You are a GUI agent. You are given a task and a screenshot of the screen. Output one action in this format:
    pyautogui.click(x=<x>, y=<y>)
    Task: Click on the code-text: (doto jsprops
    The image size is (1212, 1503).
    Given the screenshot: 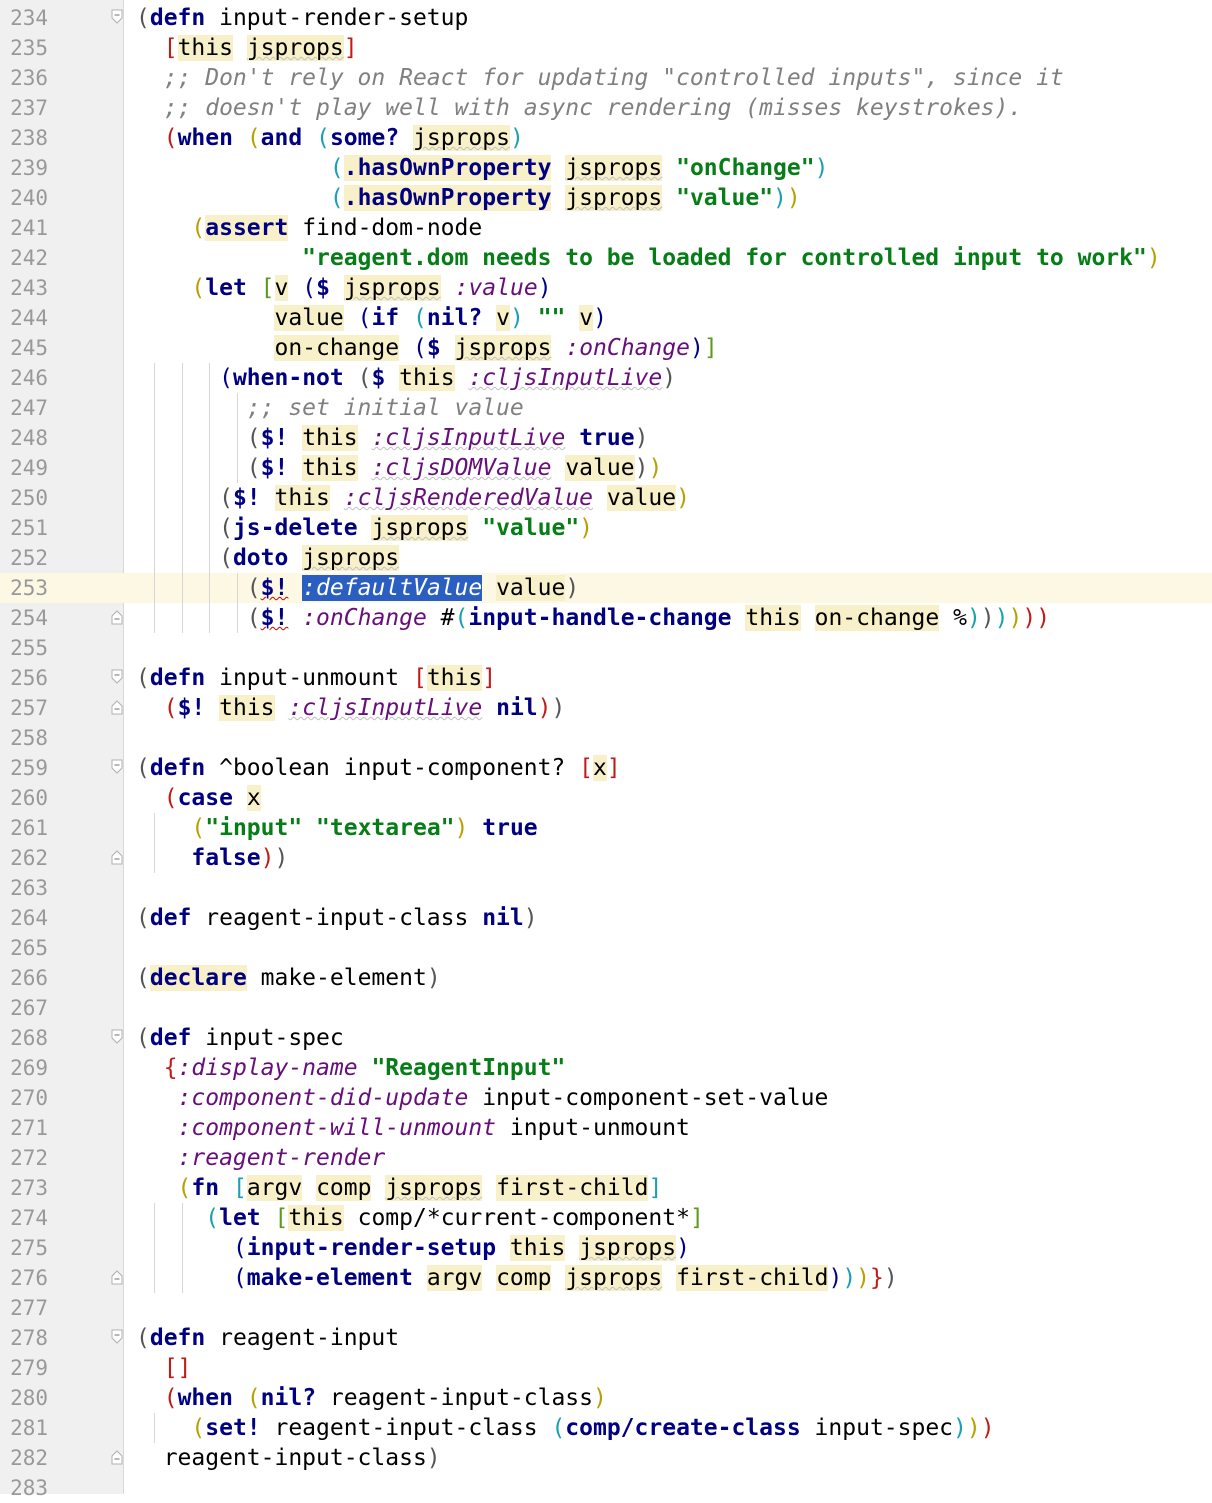 What is the action you would take?
    pyautogui.click(x=268, y=558)
    